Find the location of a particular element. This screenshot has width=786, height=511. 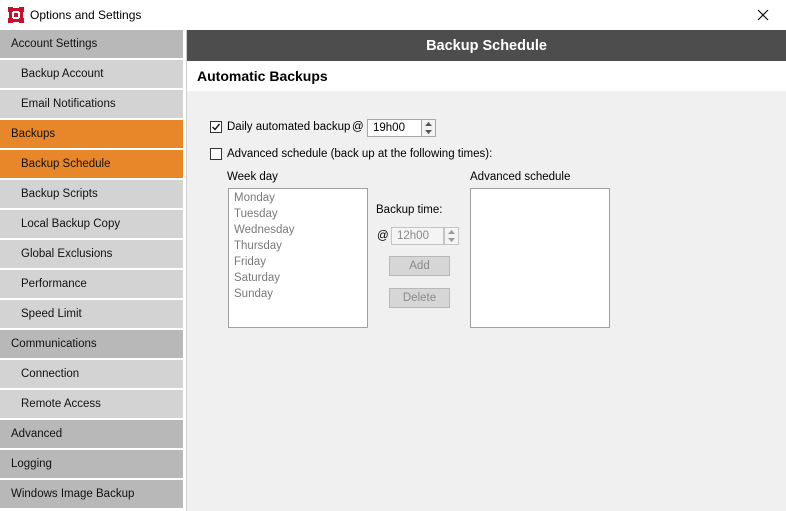

sidebar-item-performance: Performance is located at coordinates (91, 284).